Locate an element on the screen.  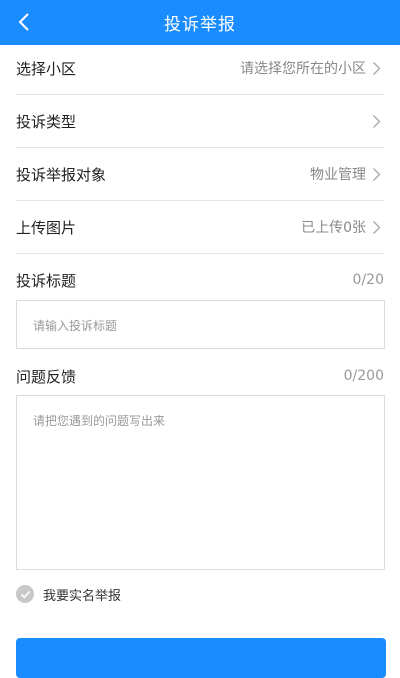
upload-images-value: 已上传0张 is located at coordinates (333, 228).